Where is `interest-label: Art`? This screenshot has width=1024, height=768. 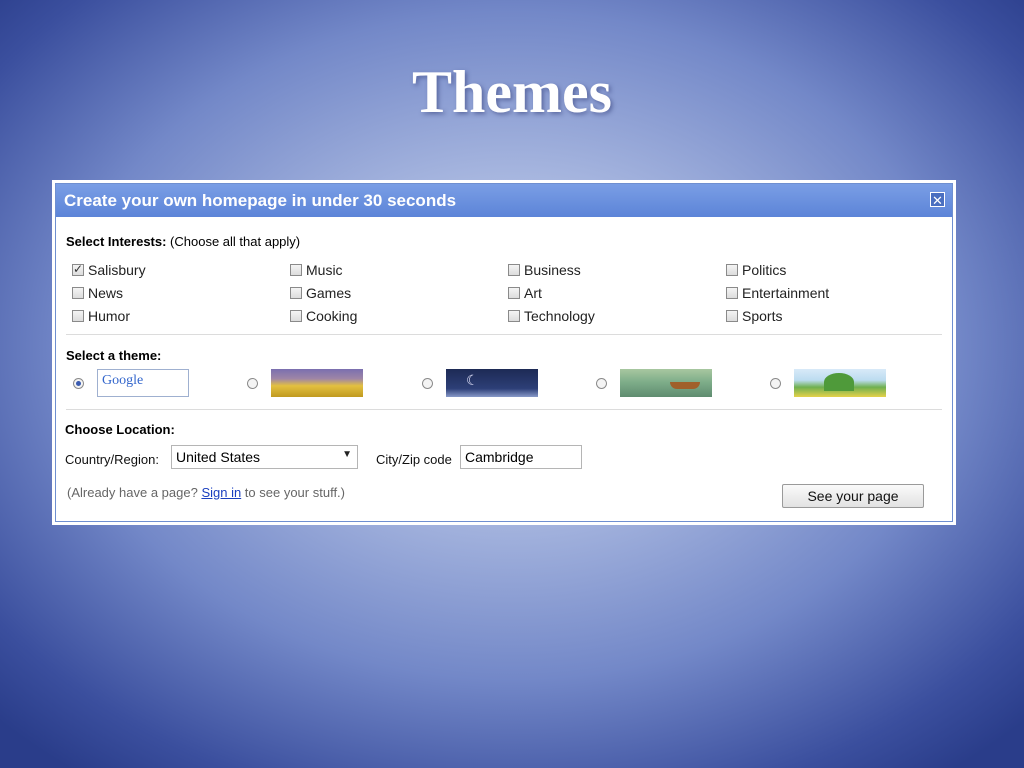 interest-label: Art is located at coordinates (533, 293).